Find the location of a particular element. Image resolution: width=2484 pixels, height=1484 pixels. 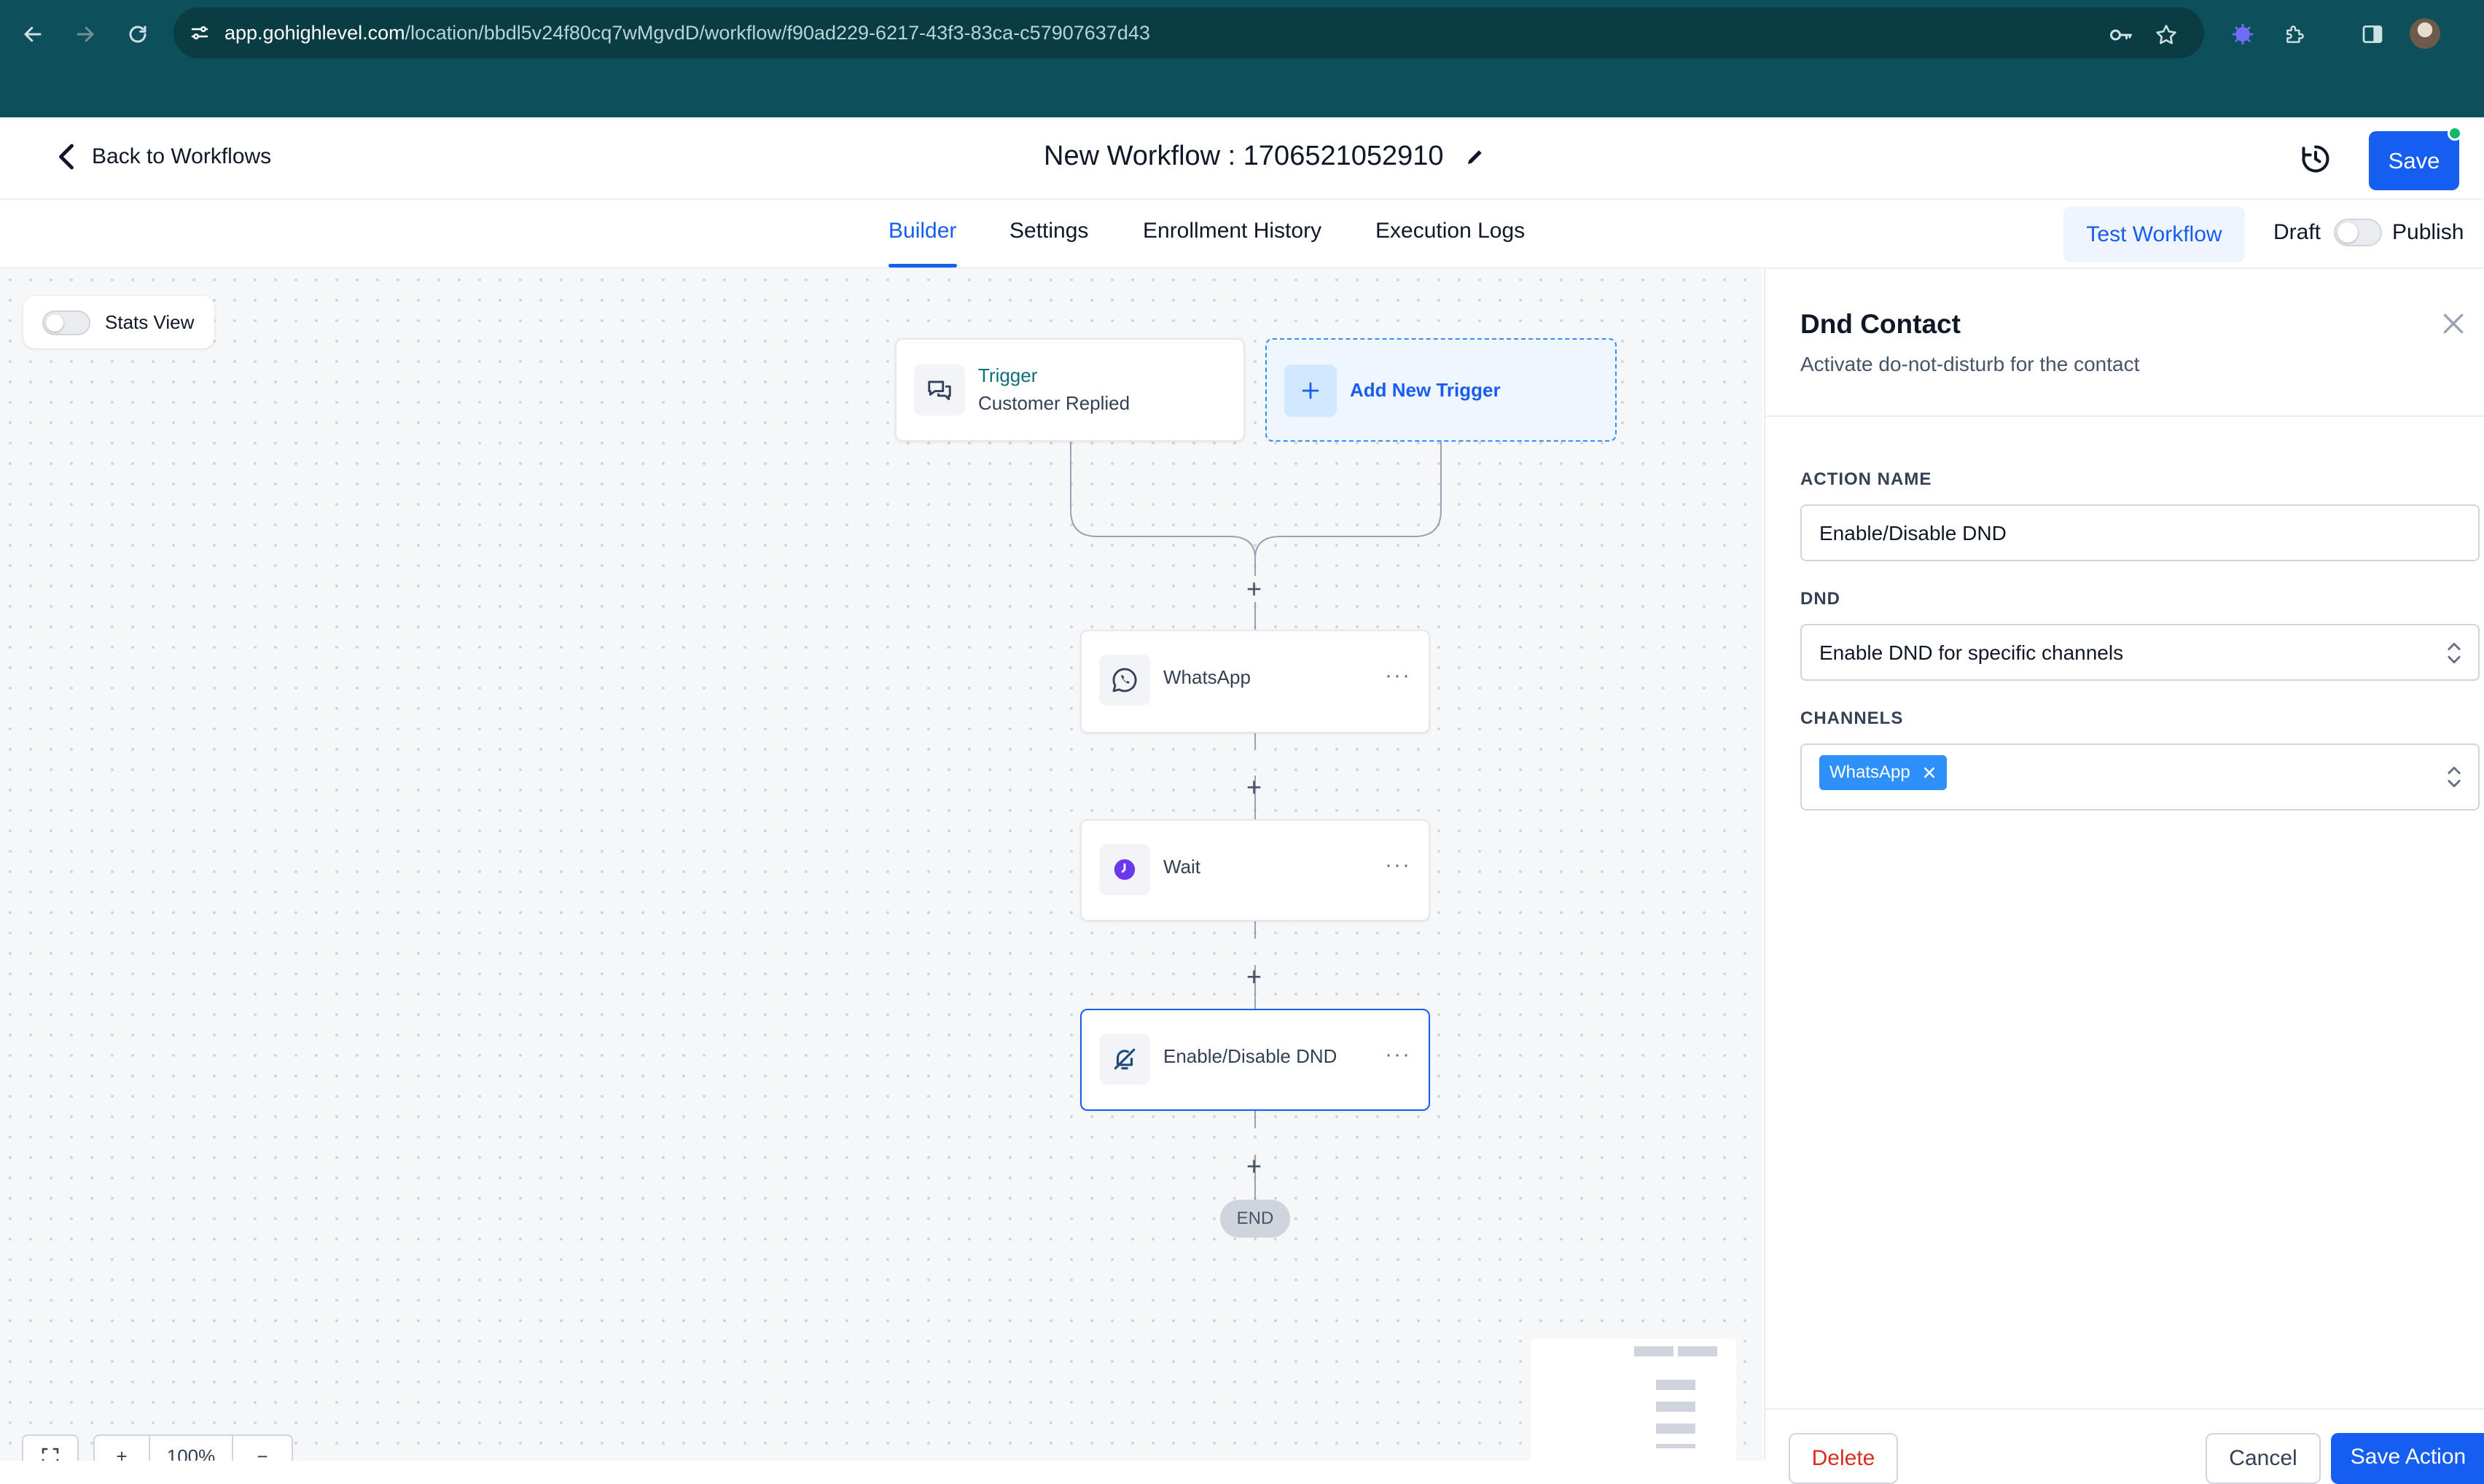

workflow-title: New Workflow : 1706521052910 is located at coordinates (1265, 156).